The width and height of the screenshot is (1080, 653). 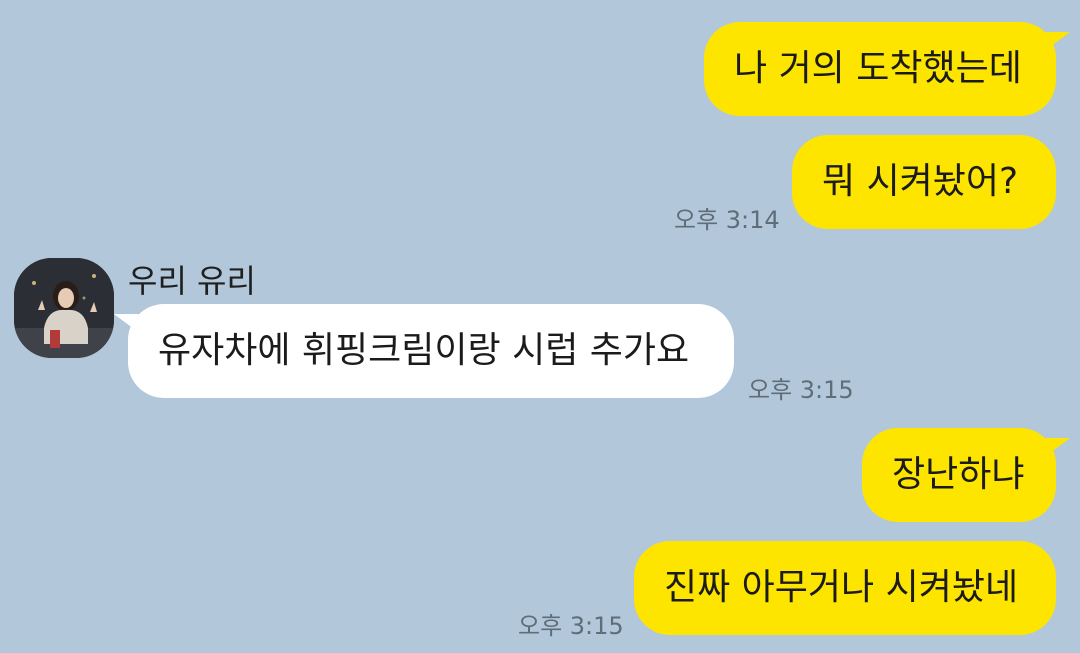 I want to click on message-timestamp: 오후 3:14, so click(x=727, y=220).